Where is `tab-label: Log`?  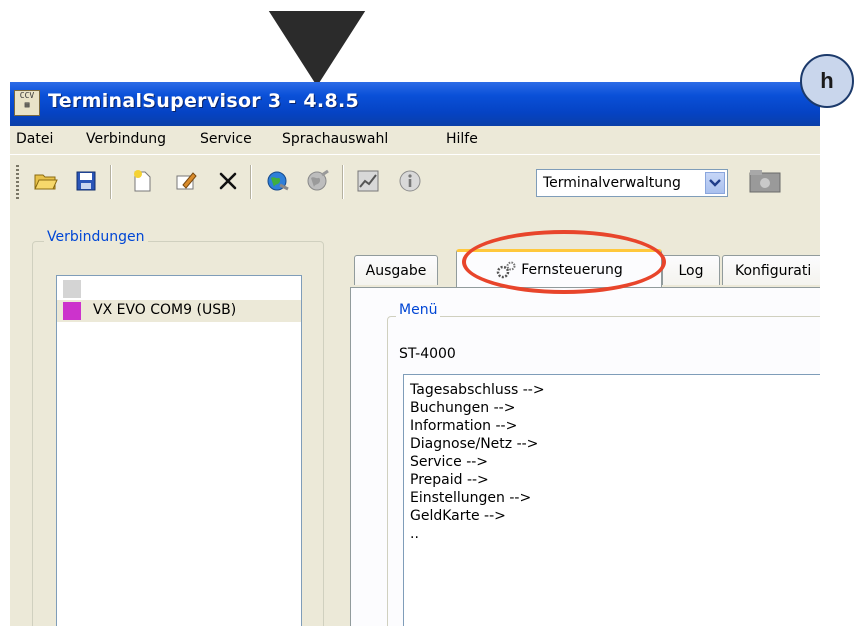 tab-label: Log is located at coordinates (691, 270).